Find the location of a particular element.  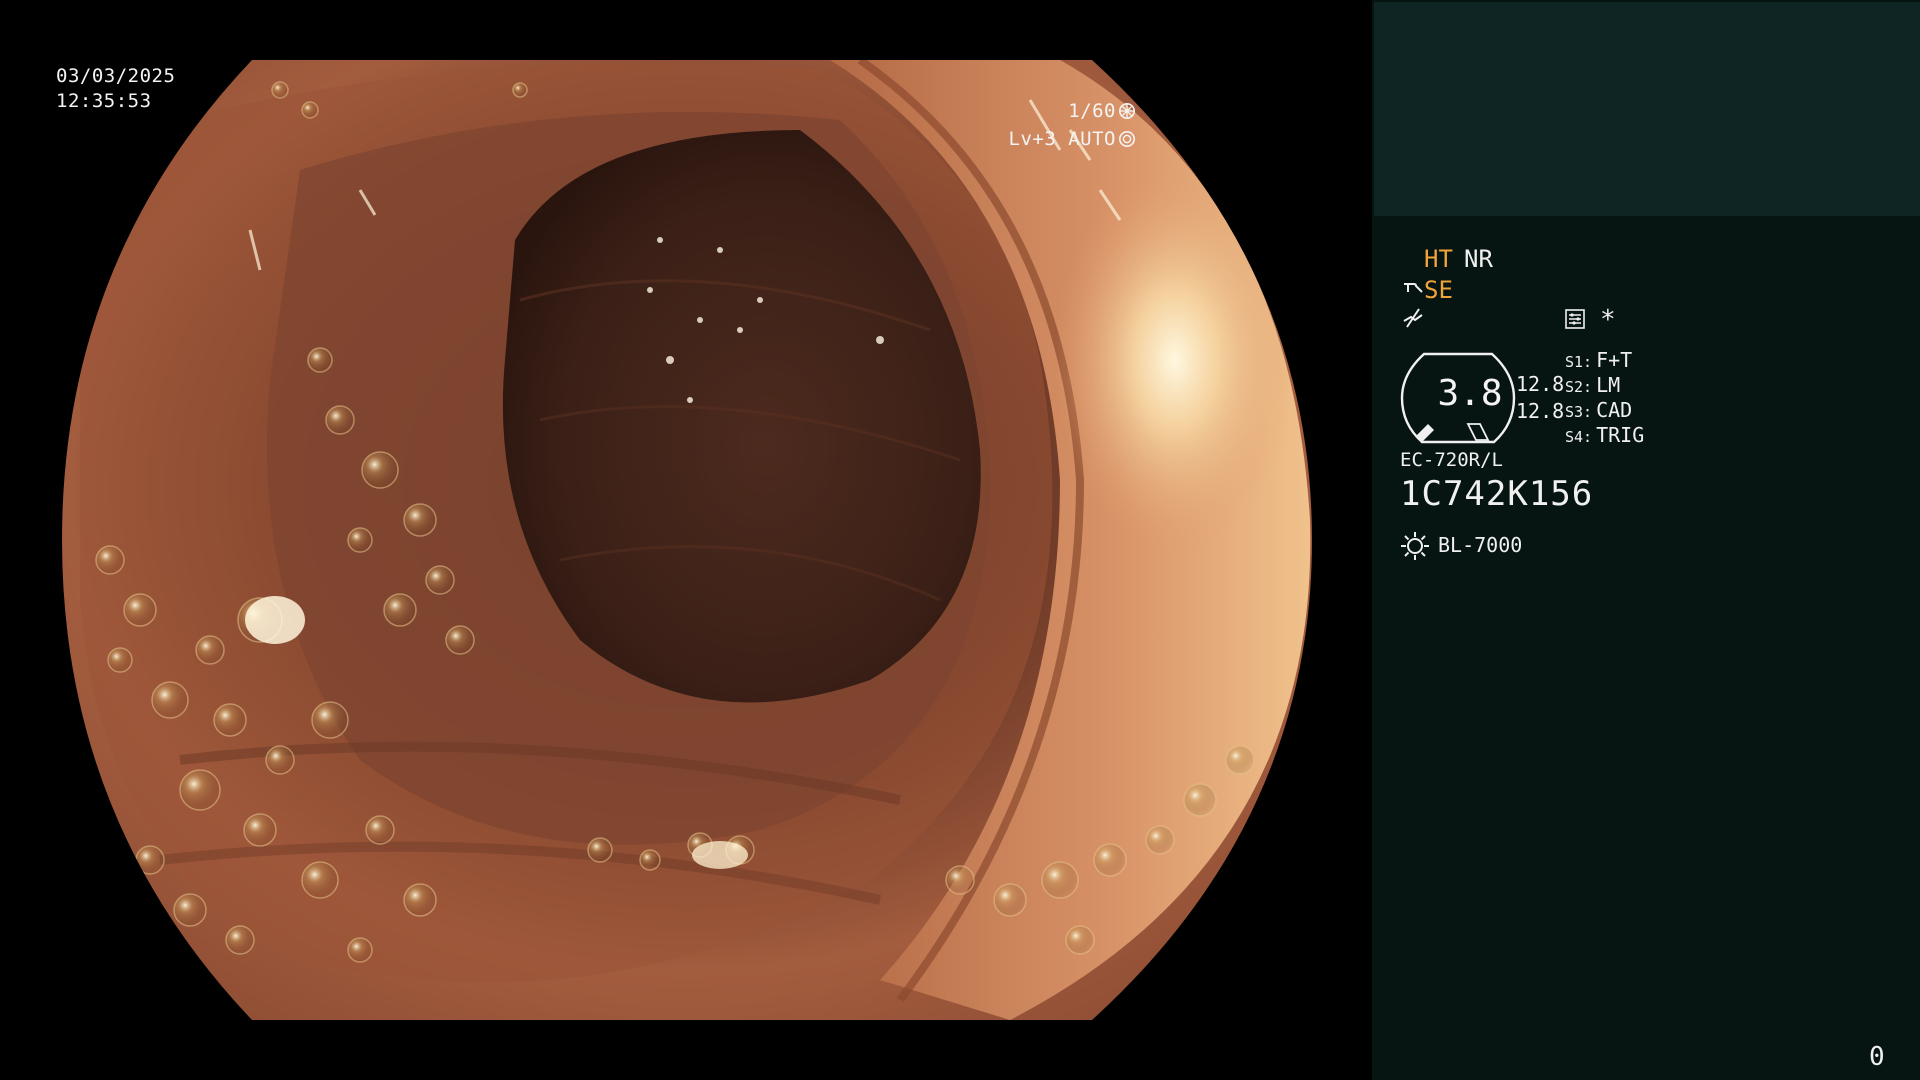

slot-s4: S4: TRIG is located at coordinates (1604, 435).